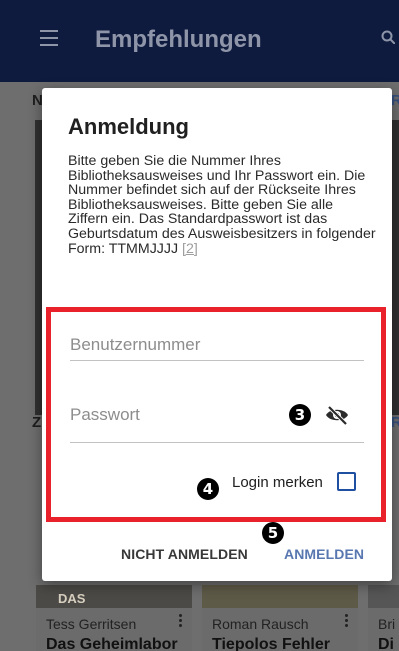  What do you see at coordinates (300, 415) in the screenshot?
I see `annotation-badge: 3` at bounding box center [300, 415].